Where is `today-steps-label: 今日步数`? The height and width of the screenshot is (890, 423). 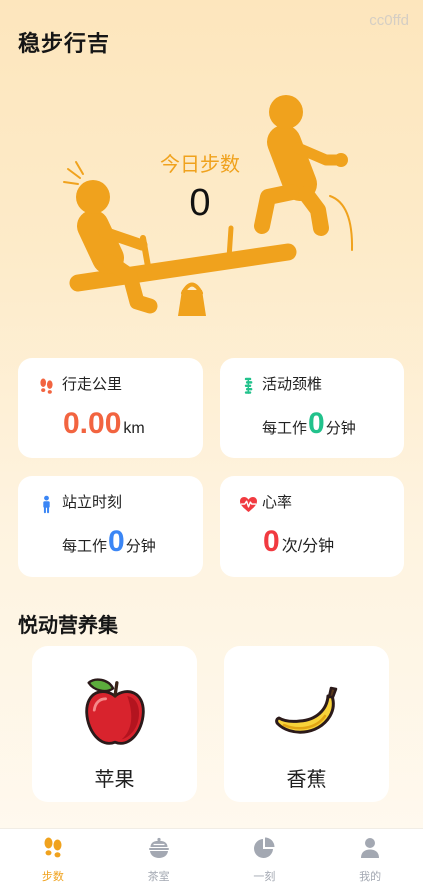
today-steps-label: 今日步数 is located at coordinates (200, 165).